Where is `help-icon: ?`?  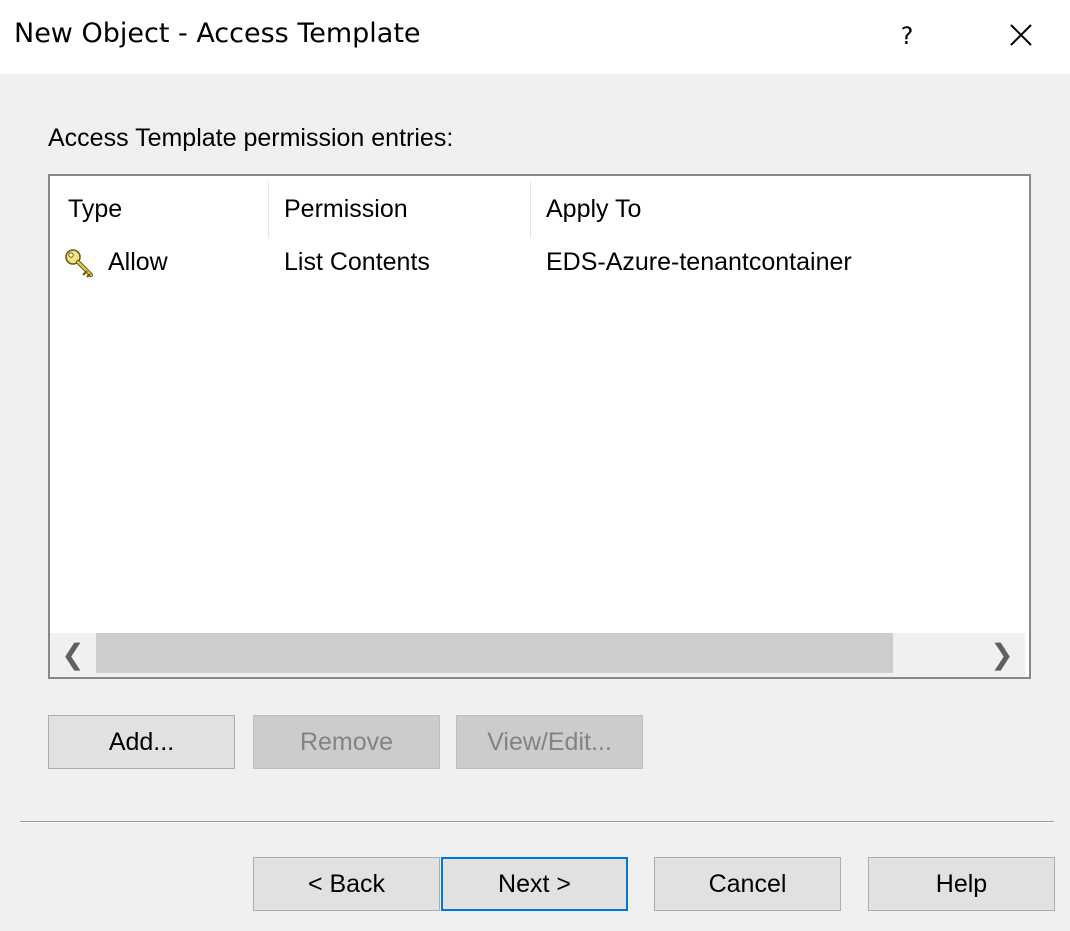 help-icon: ? is located at coordinates (907, 36).